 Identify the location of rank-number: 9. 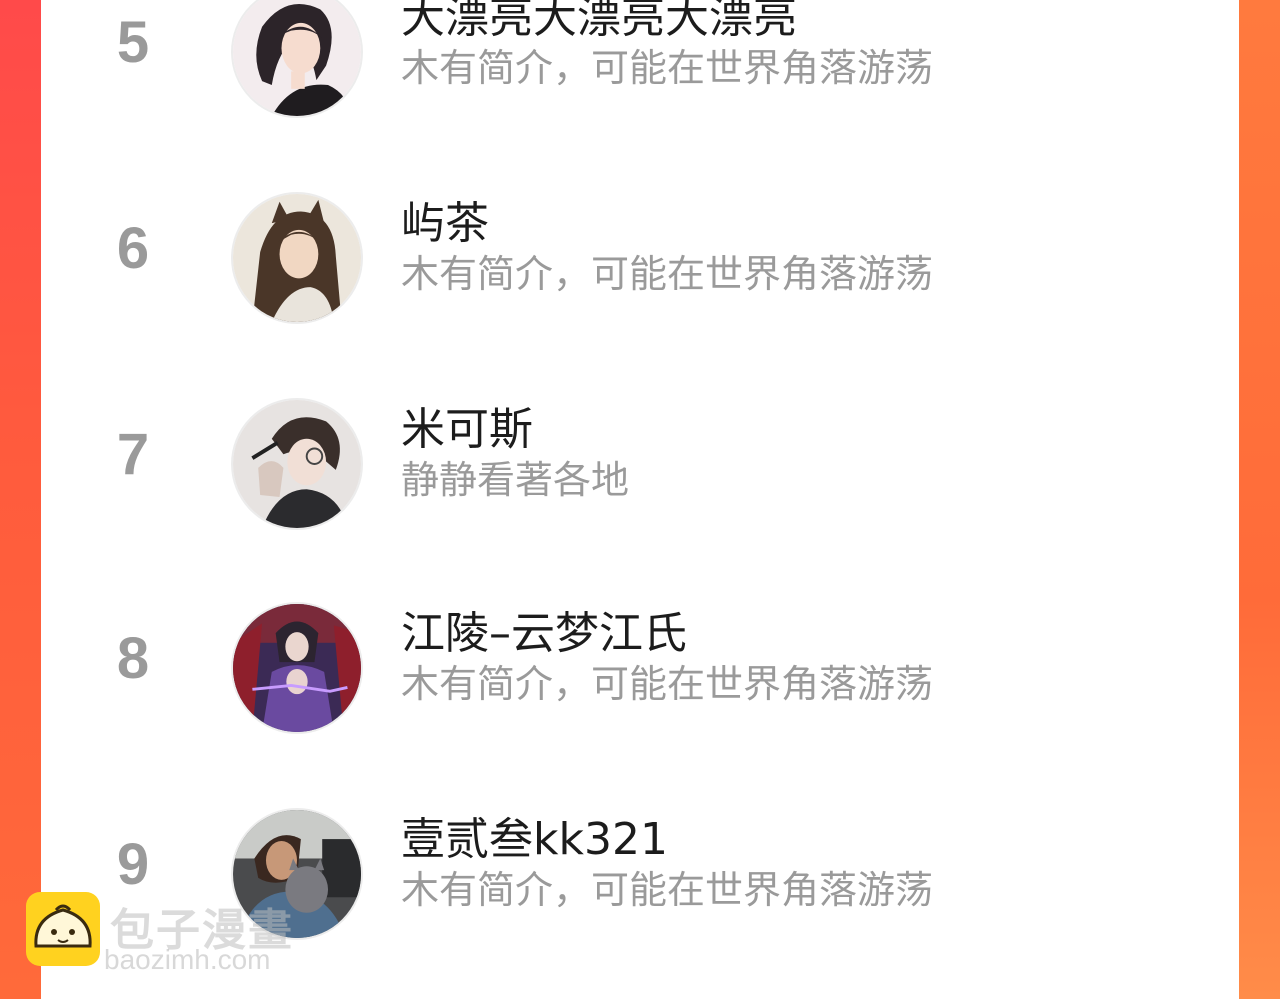
(133, 864).